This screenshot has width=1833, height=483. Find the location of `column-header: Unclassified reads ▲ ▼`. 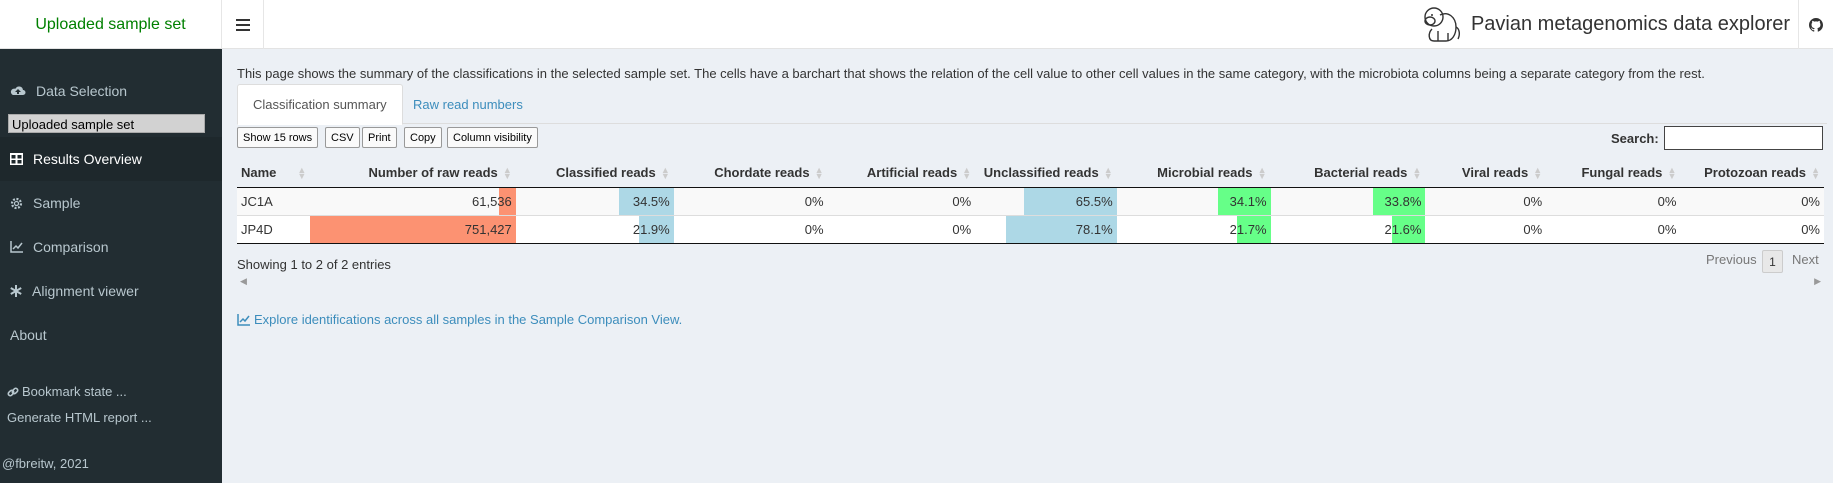

column-header: Unclassified reads ▲ ▼ is located at coordinates (1046, 173).